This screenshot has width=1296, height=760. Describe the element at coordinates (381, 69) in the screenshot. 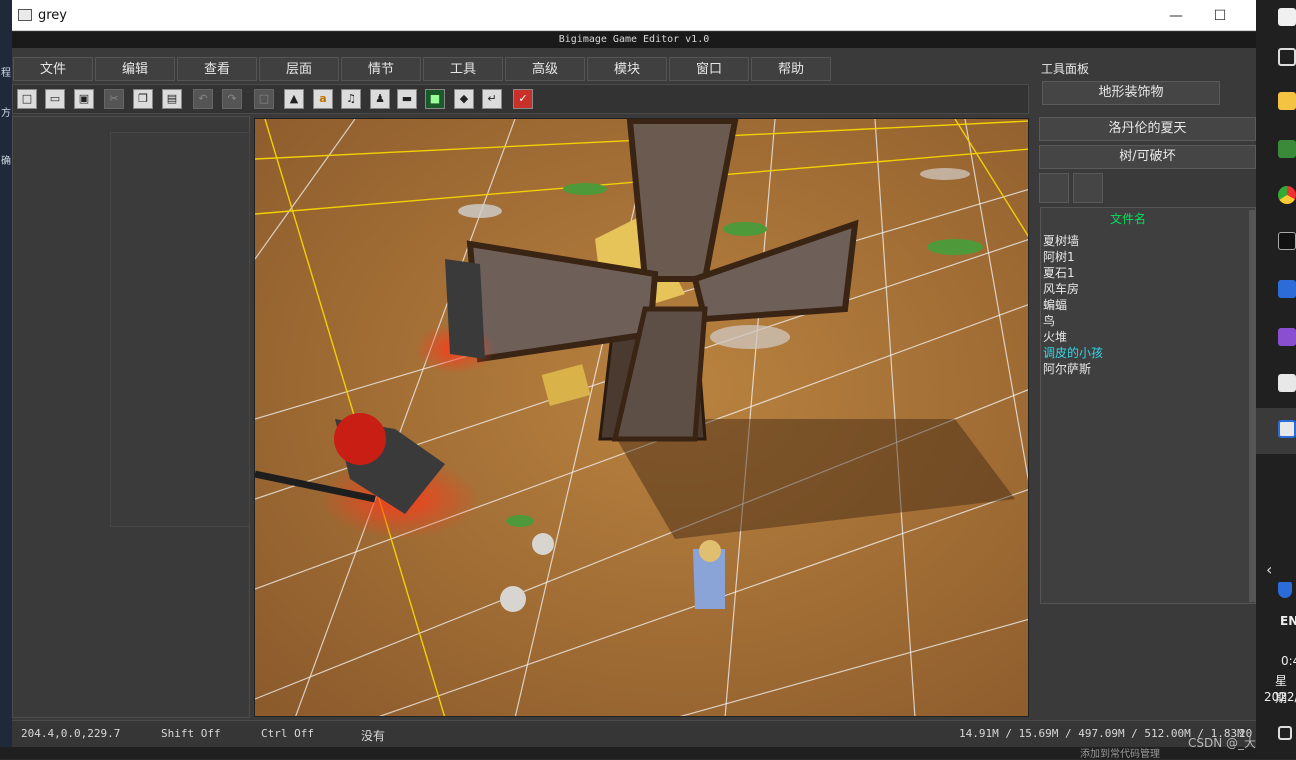

I see `menu-scenario: 情节` at that location.